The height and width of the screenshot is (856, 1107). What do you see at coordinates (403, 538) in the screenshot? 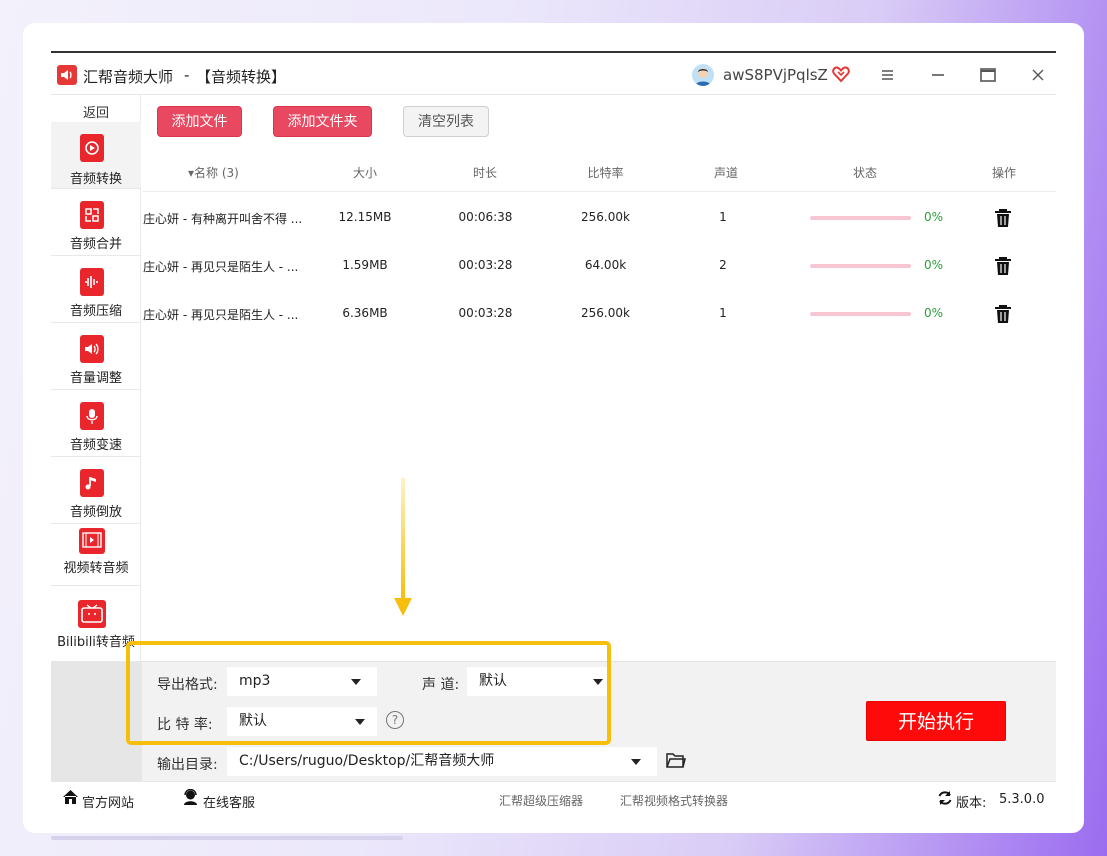
I see `annotation-arrow` at bounding box center [403, 538].